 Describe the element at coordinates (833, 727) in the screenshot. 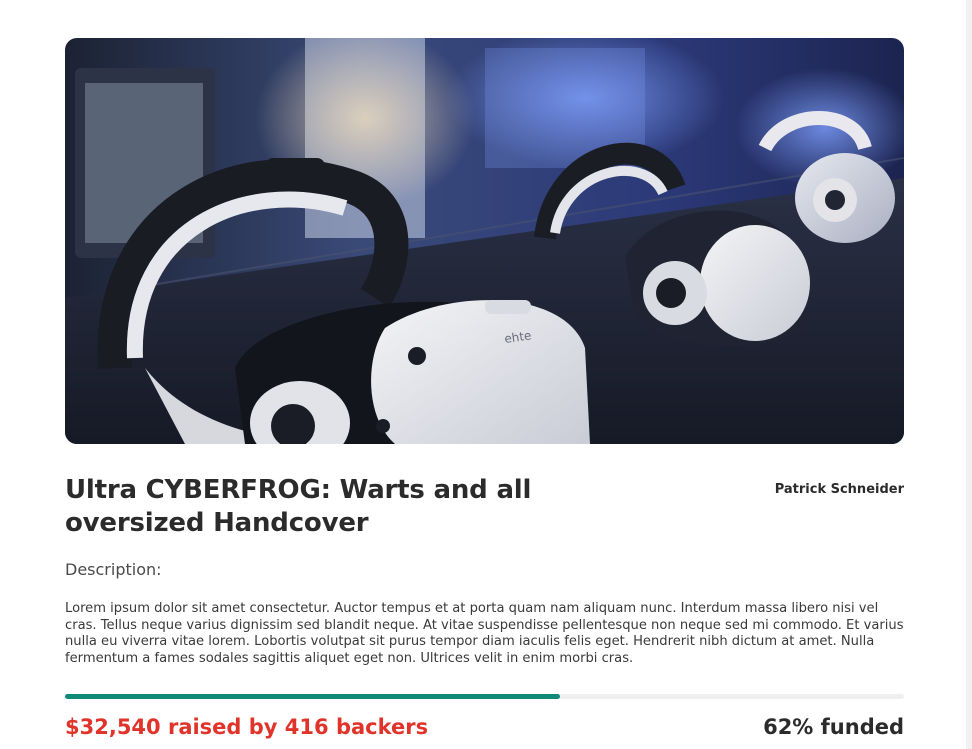

I see `funded-percentage: 62% funded` at that location.